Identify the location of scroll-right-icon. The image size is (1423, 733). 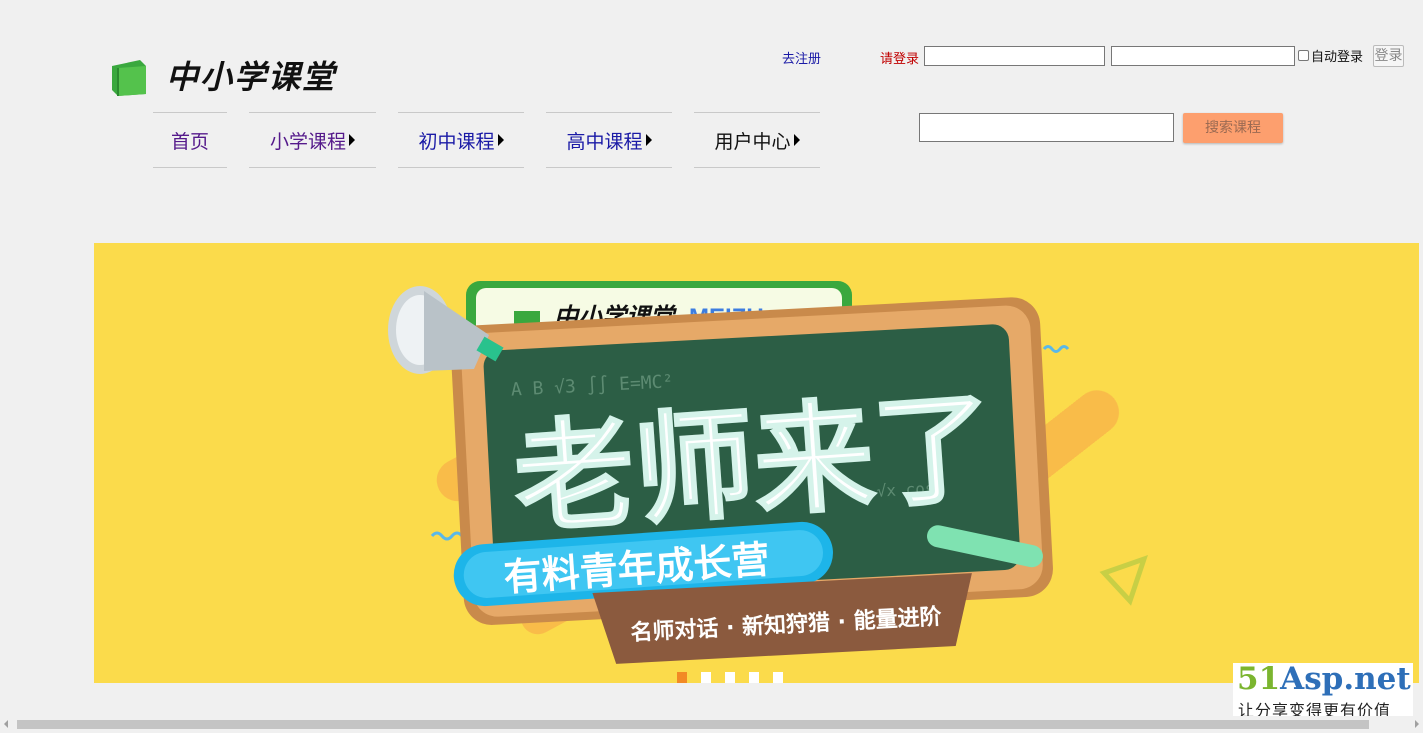
(1417, 724).